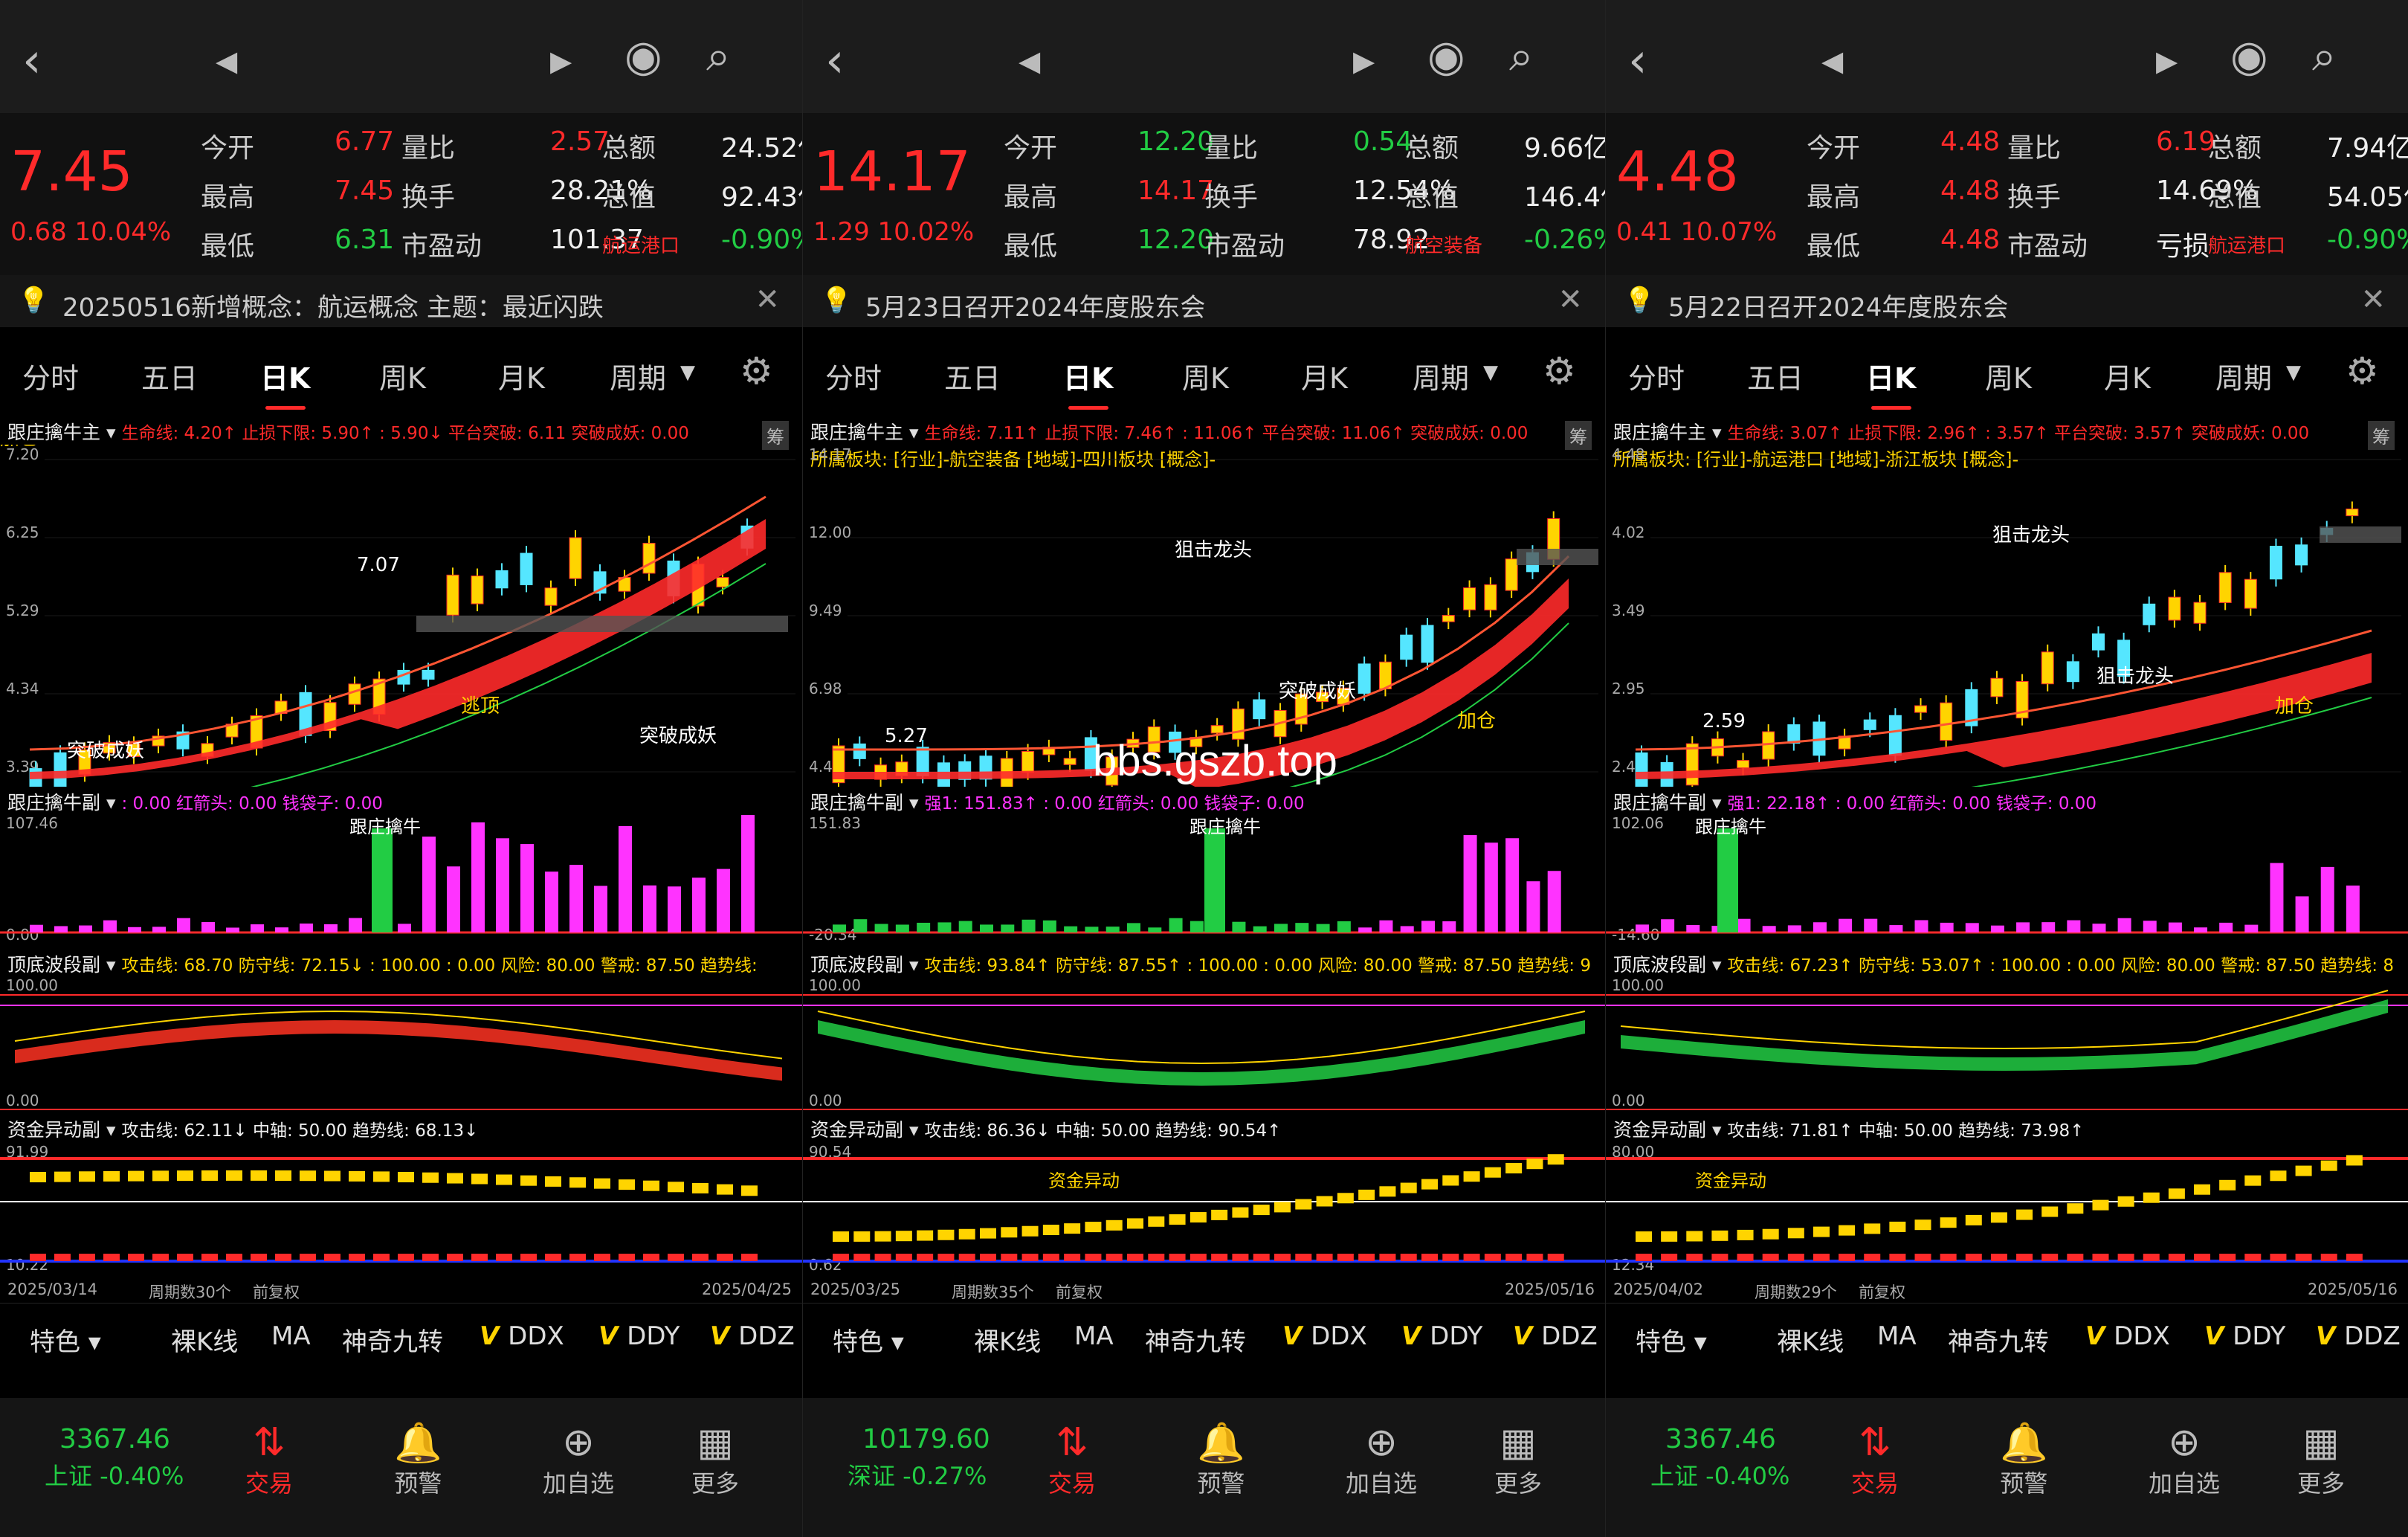 The image size is (2408, 1537). Describe the element at coordinates (926, 1439) in the screenshot. I see `index-value: 10179.60` at that location.